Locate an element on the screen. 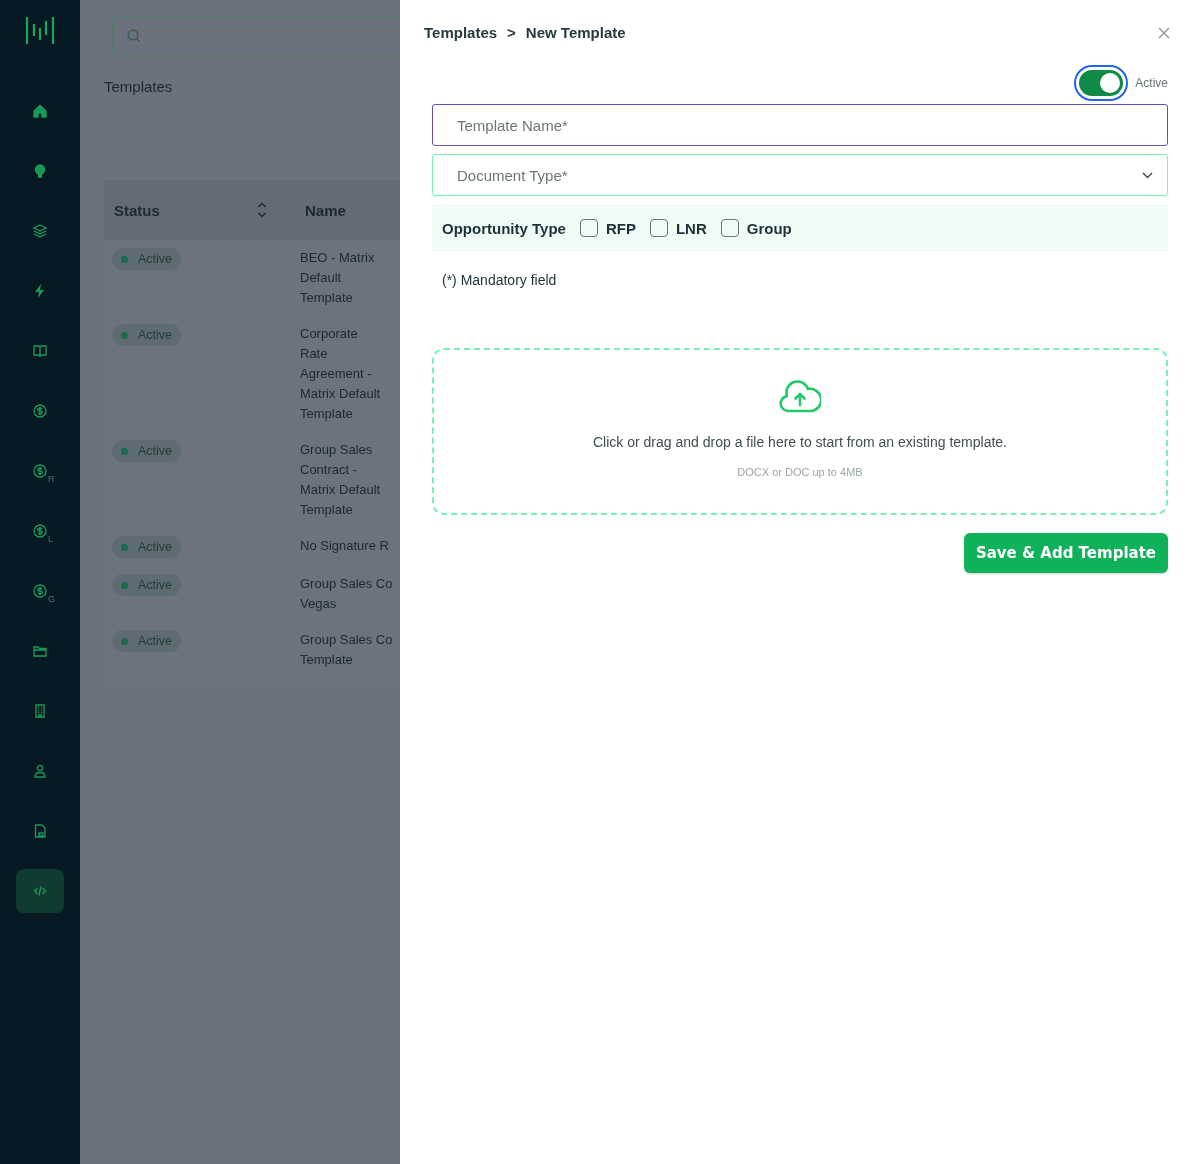  nav-item: G is located at coordinates (40, 591).